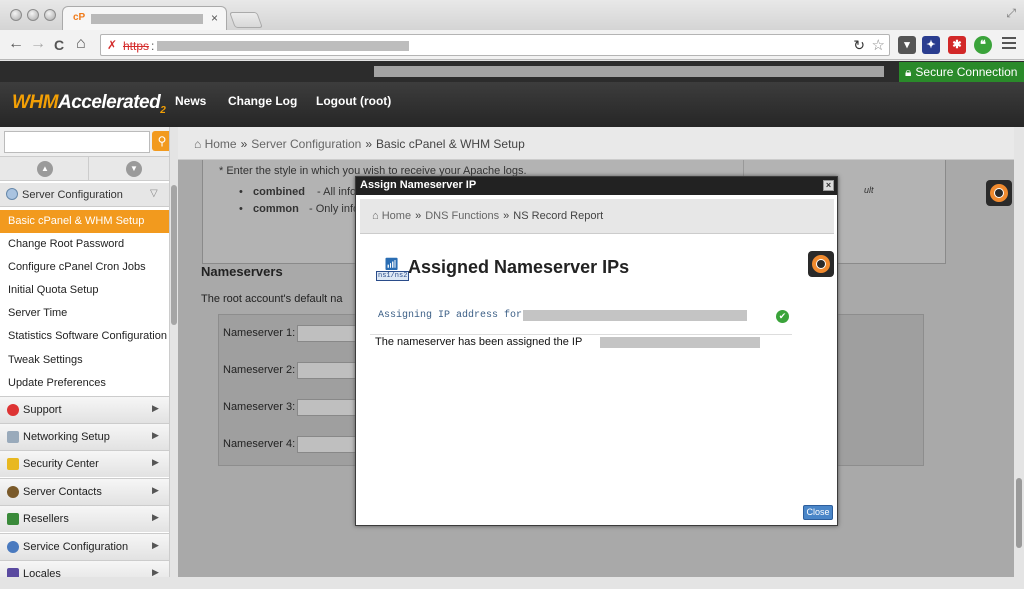  Describe the element at coordinates (84, 409) in the screenshot. I see `sidebar-group-support: Support ▶` at that location.